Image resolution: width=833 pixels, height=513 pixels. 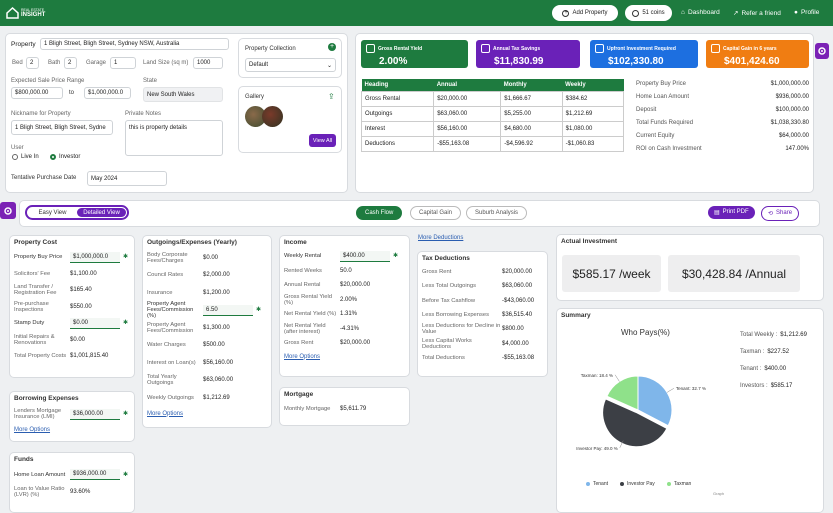 I want to click on upload-icon: ⇪, so click(x=331, y=96).